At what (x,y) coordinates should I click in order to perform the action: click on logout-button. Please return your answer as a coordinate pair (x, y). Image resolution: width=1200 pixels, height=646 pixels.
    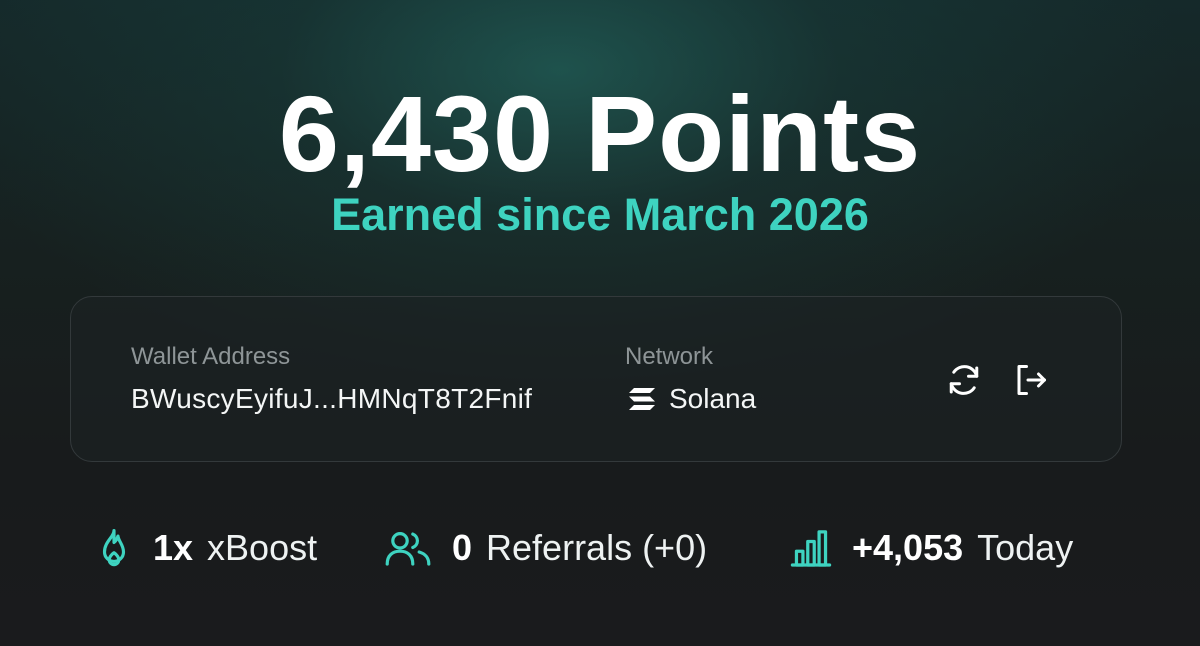
    Looking at the image, I should click on (1031, 380).